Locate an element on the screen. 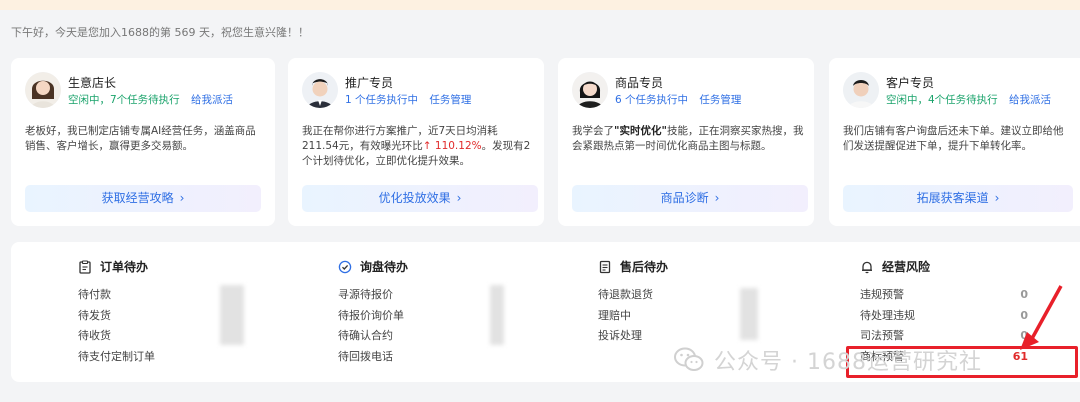 The width and height of the screenshot is (1080, 402). section-header: 售后待办 is located at coordinates (653, 266).